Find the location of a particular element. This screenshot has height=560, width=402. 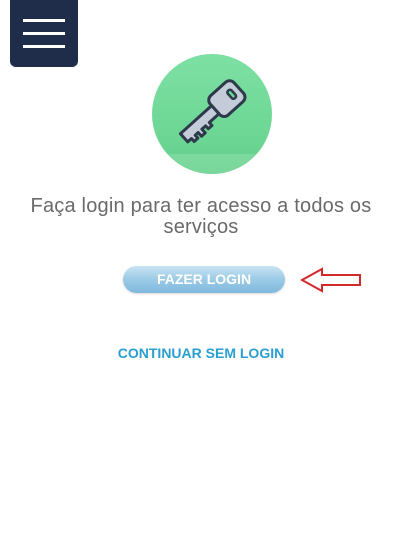

login-message-line-1: Faça login para ter acesso a todos os is located at coordinates (201, 206).